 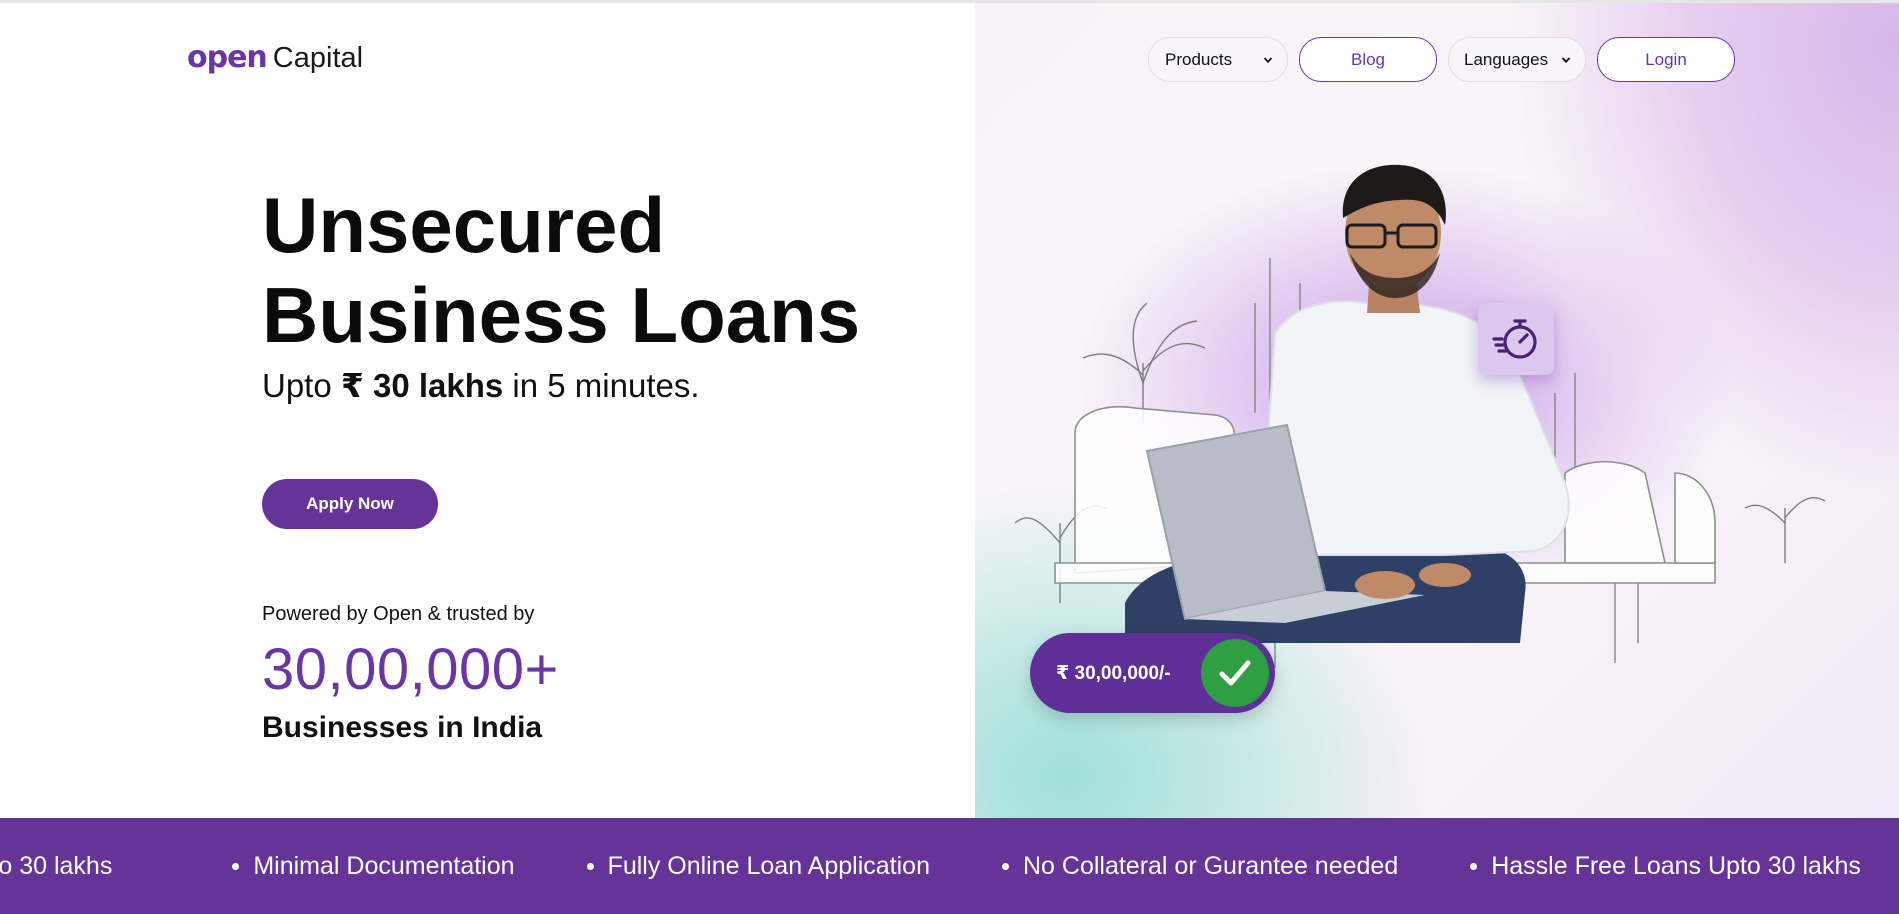 I want to click on stopwatch-tile, so click(x=1516, y=339).